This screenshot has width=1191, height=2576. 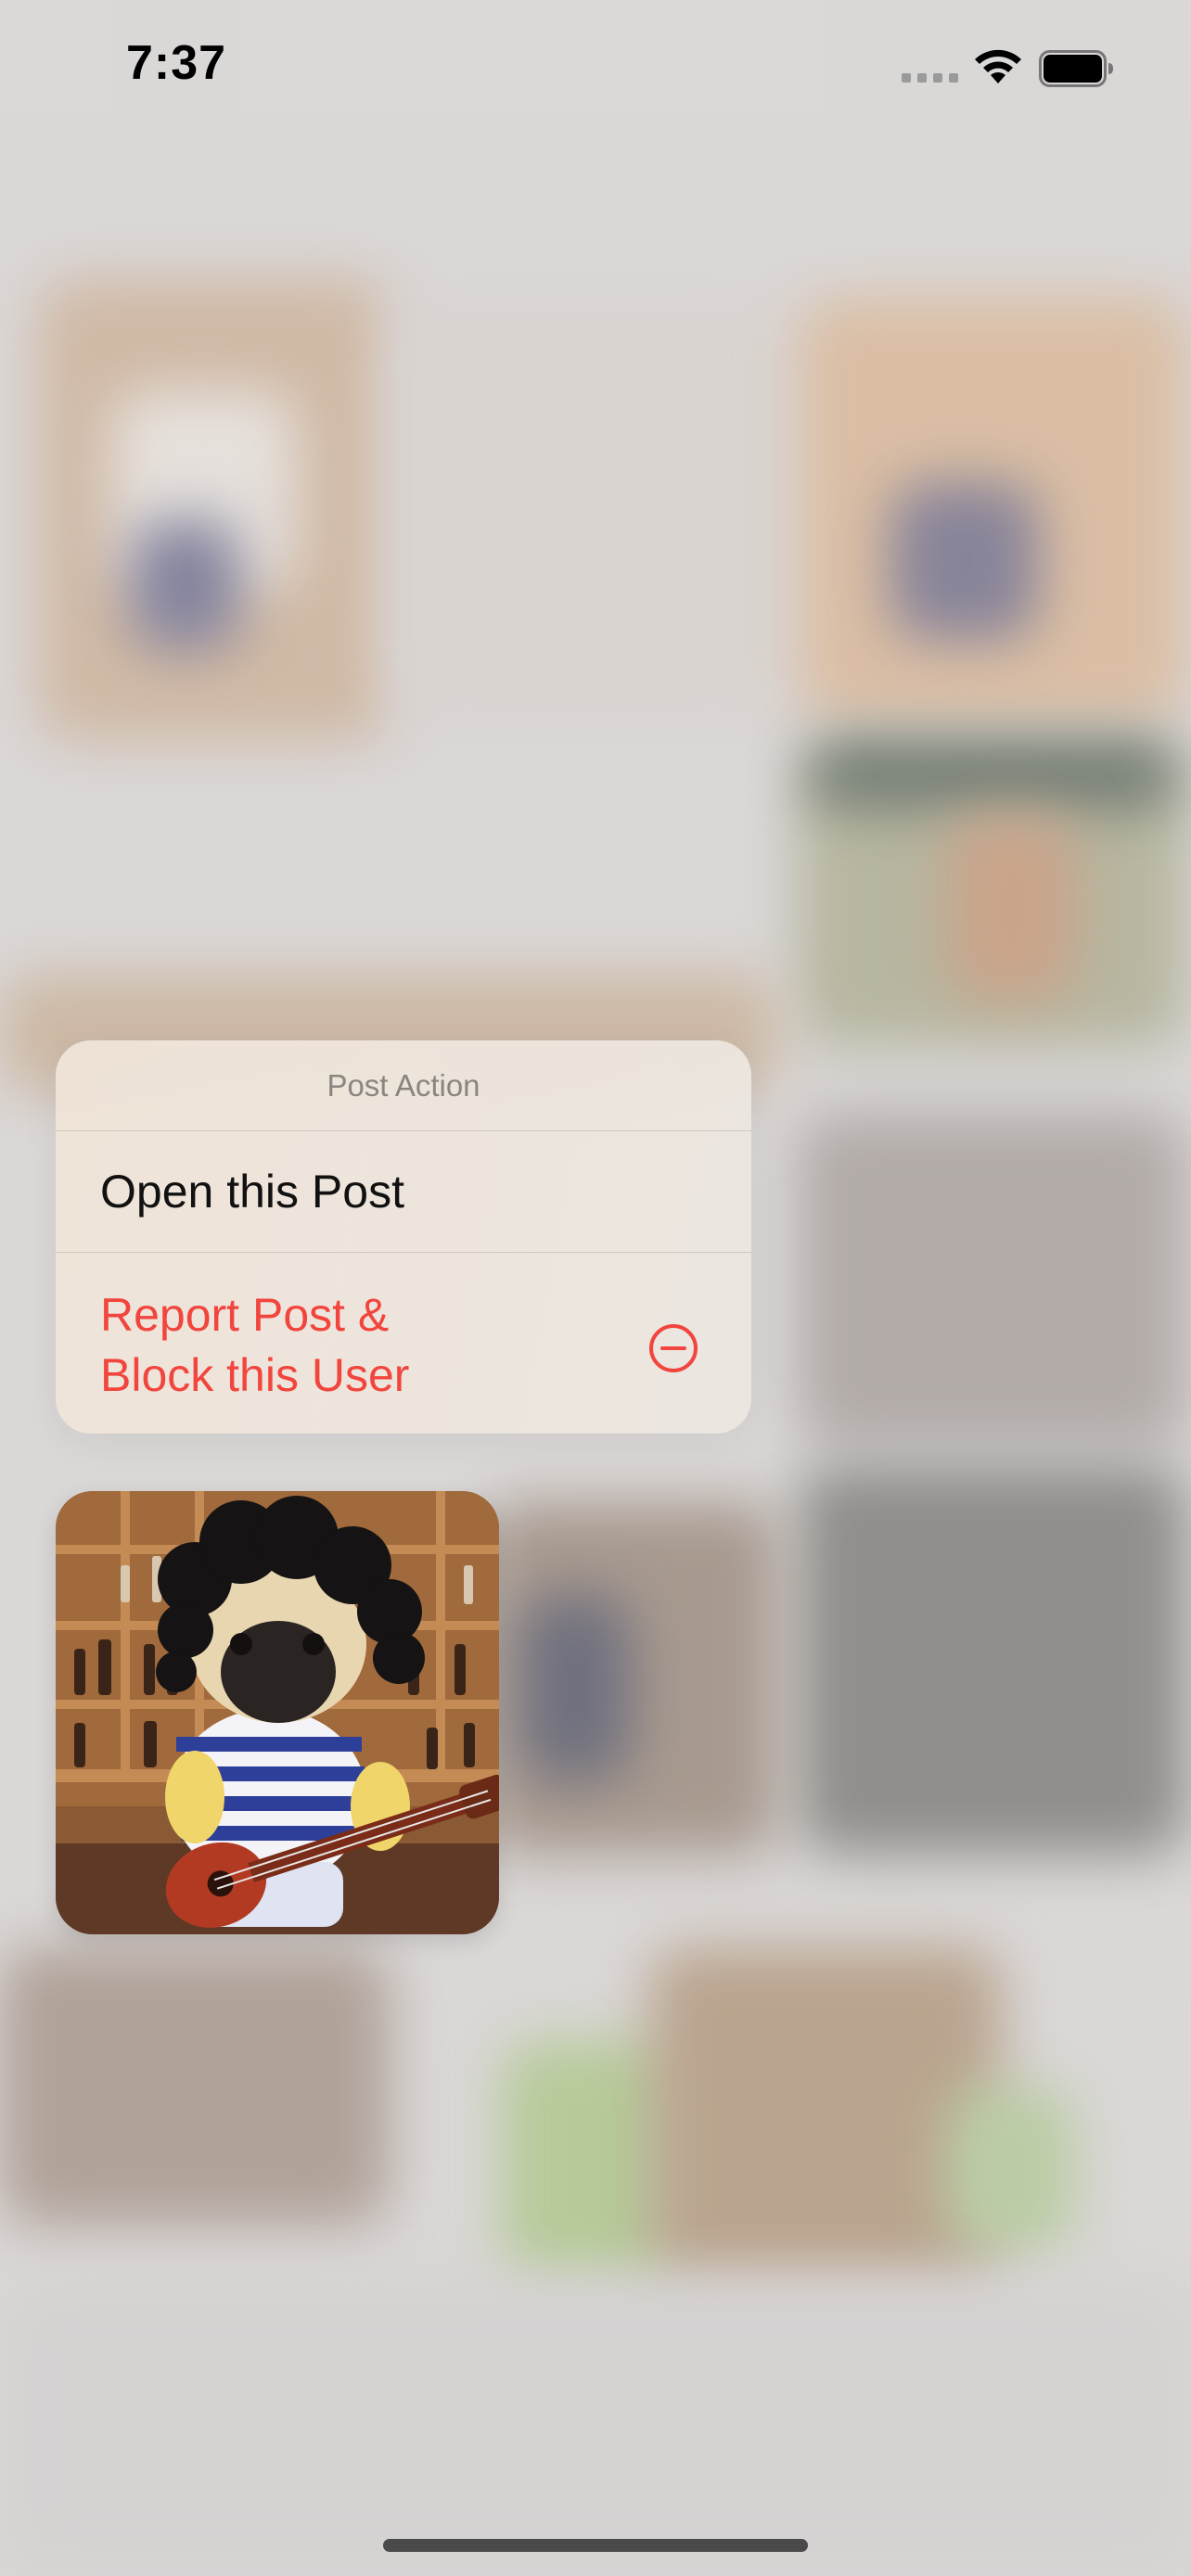 What do you see at coordinates (595, 2545) in the screenshot?
I see `home-indicator` at bounding box center [595, 2545].